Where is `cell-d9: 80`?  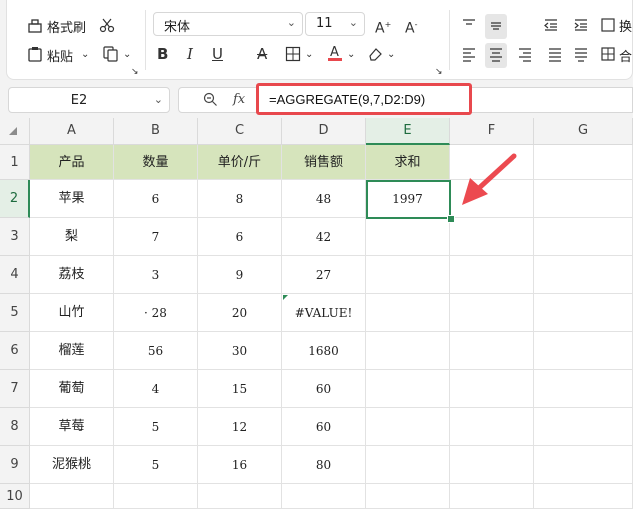 cell-d9: 80 is located at coordinates (324, 465).